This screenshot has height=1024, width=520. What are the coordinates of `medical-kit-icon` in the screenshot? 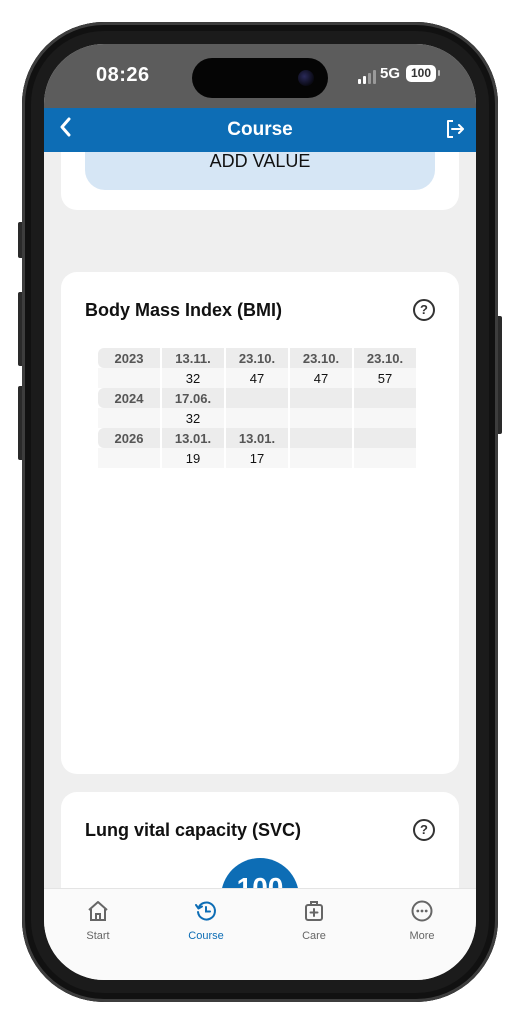 It's located at (314, 911).